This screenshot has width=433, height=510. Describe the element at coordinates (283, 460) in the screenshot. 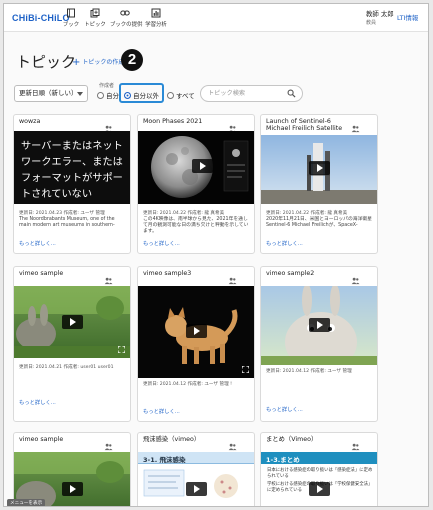

I see `slide-heading: 1-3.まとめ` at that location.